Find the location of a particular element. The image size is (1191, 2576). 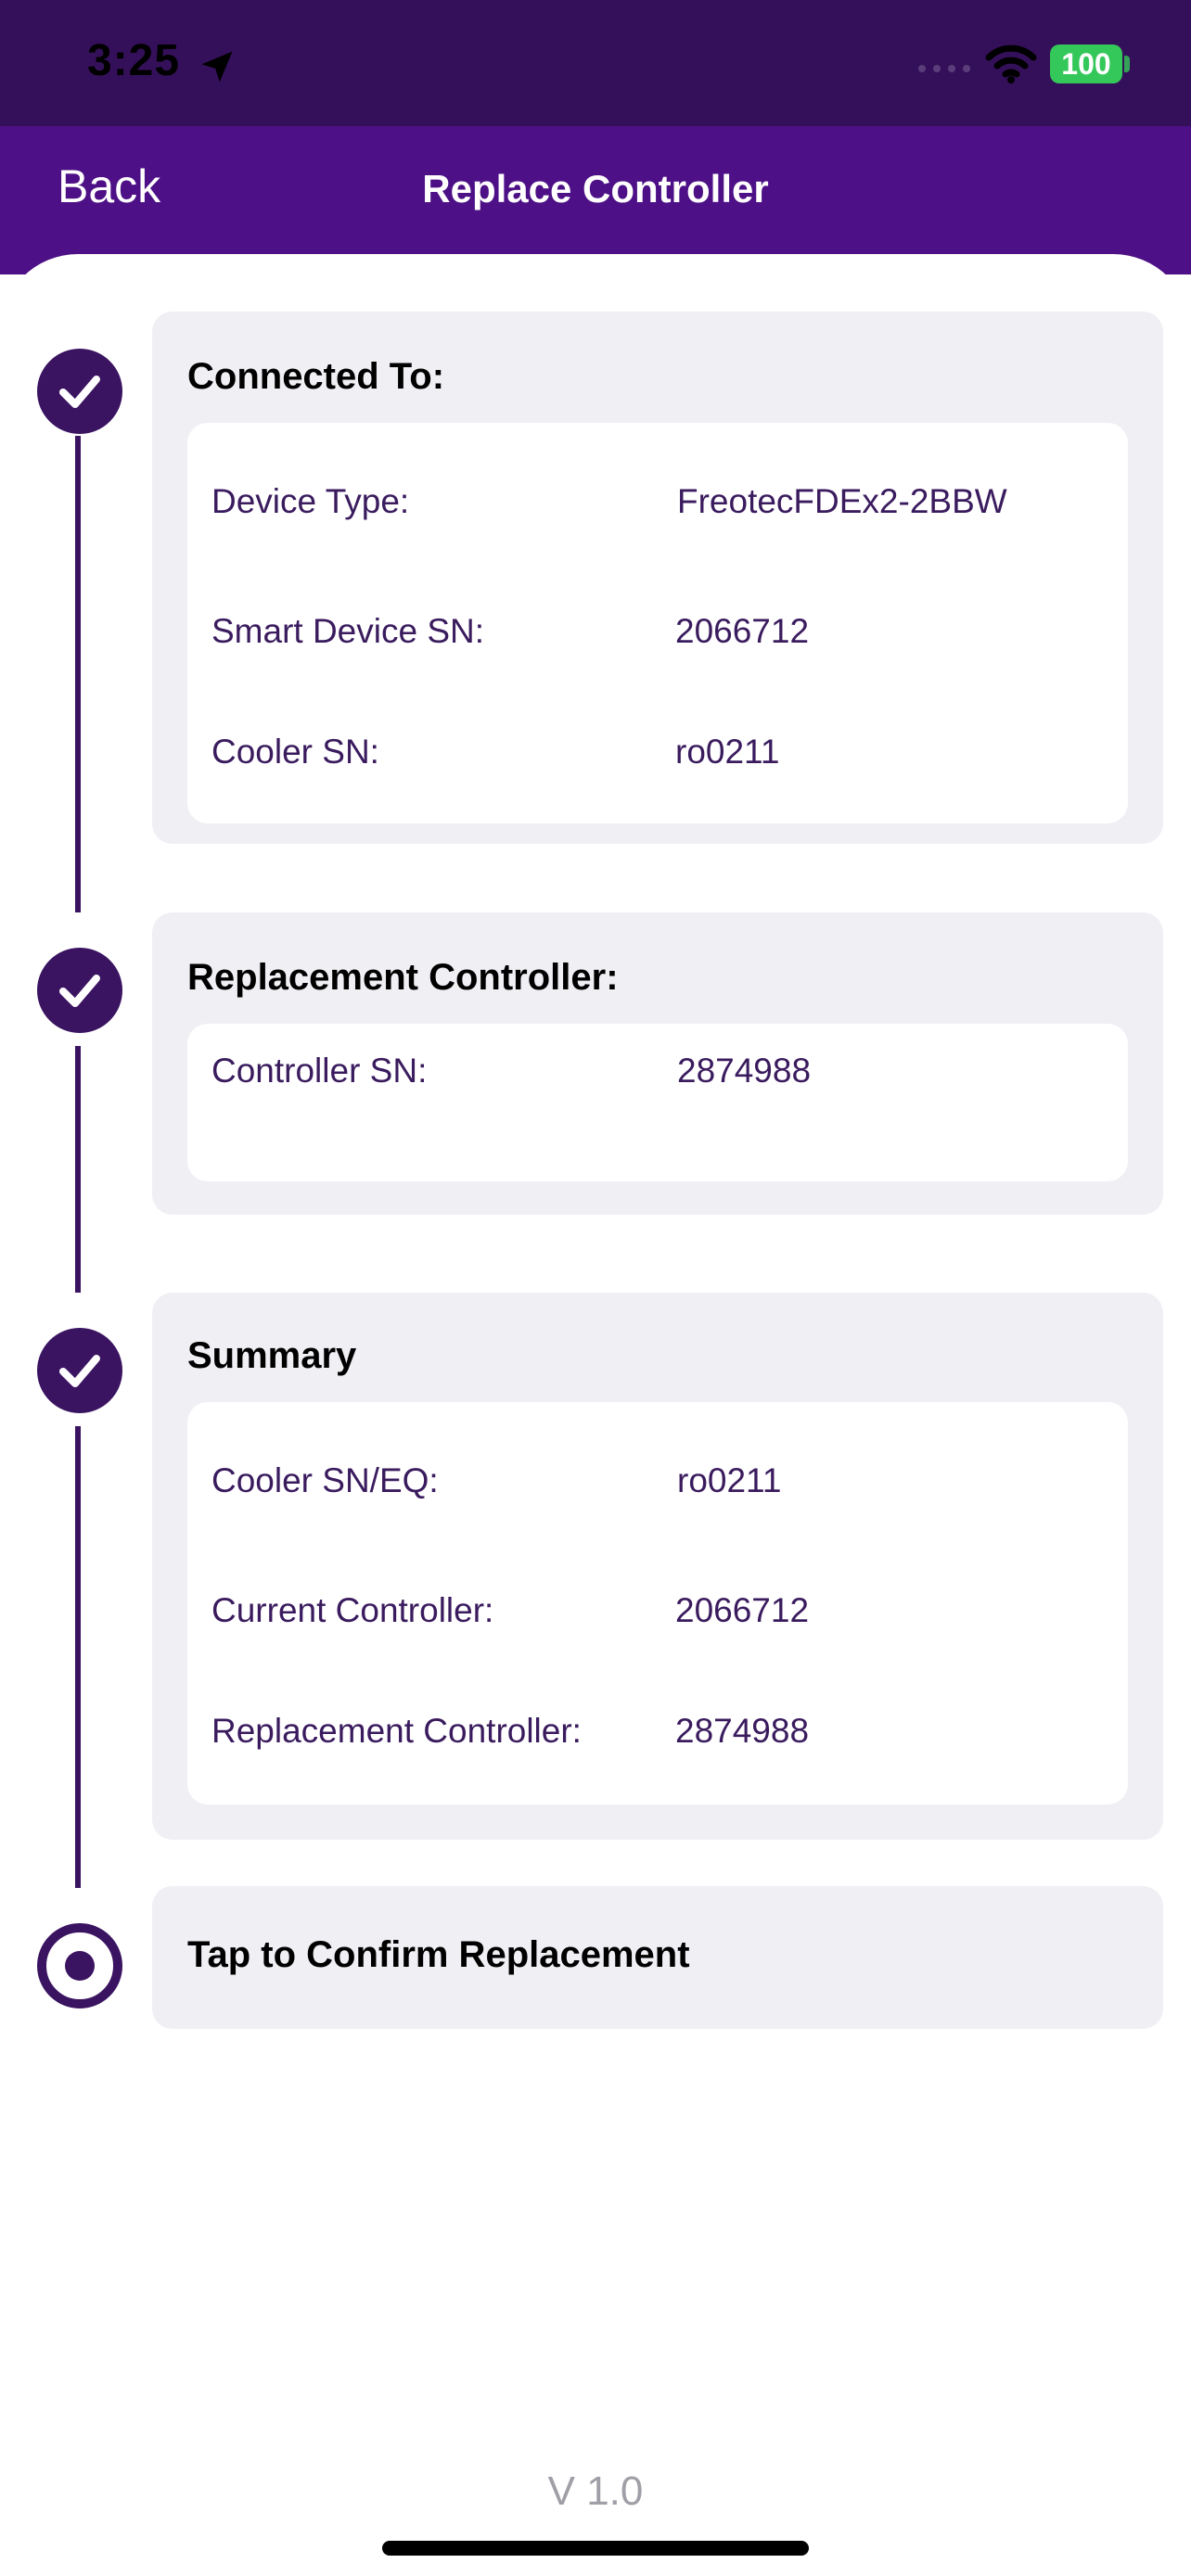

cooler-sn-eq-value: ro0211 is located at coordinates (729, 1480).